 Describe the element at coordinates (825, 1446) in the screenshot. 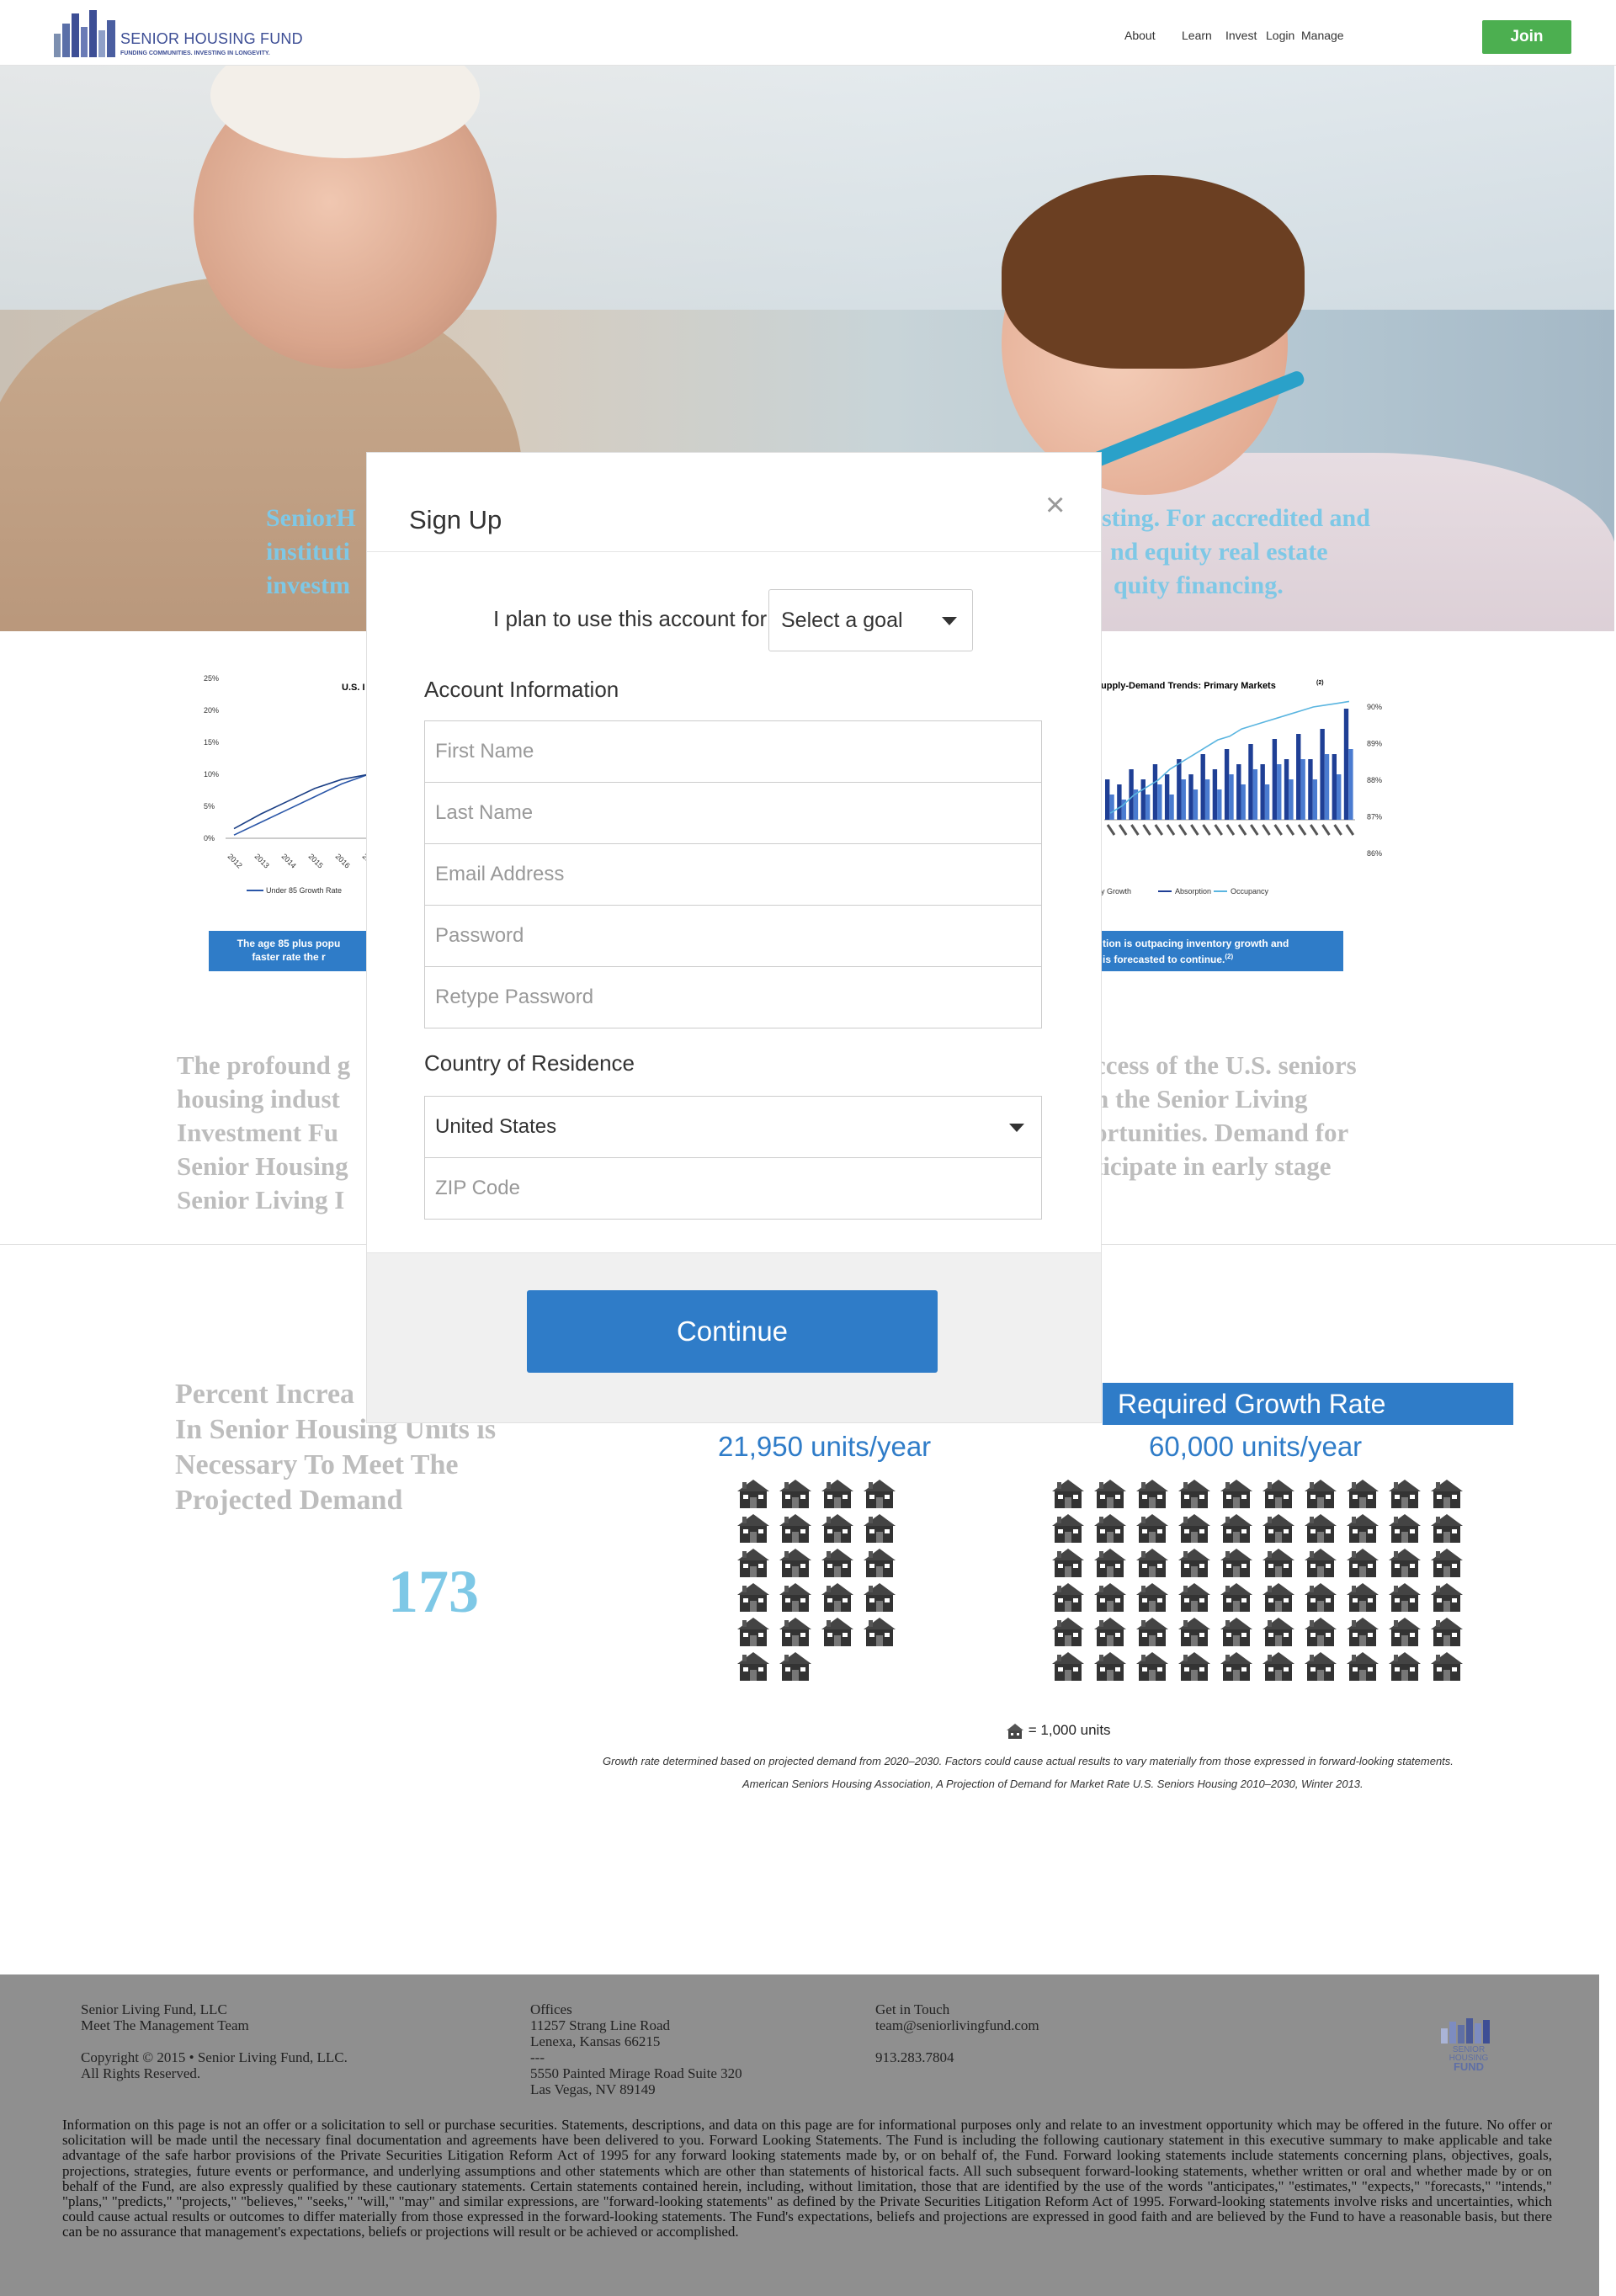

I see `current-units-label: 21,950 units/year` at that location.